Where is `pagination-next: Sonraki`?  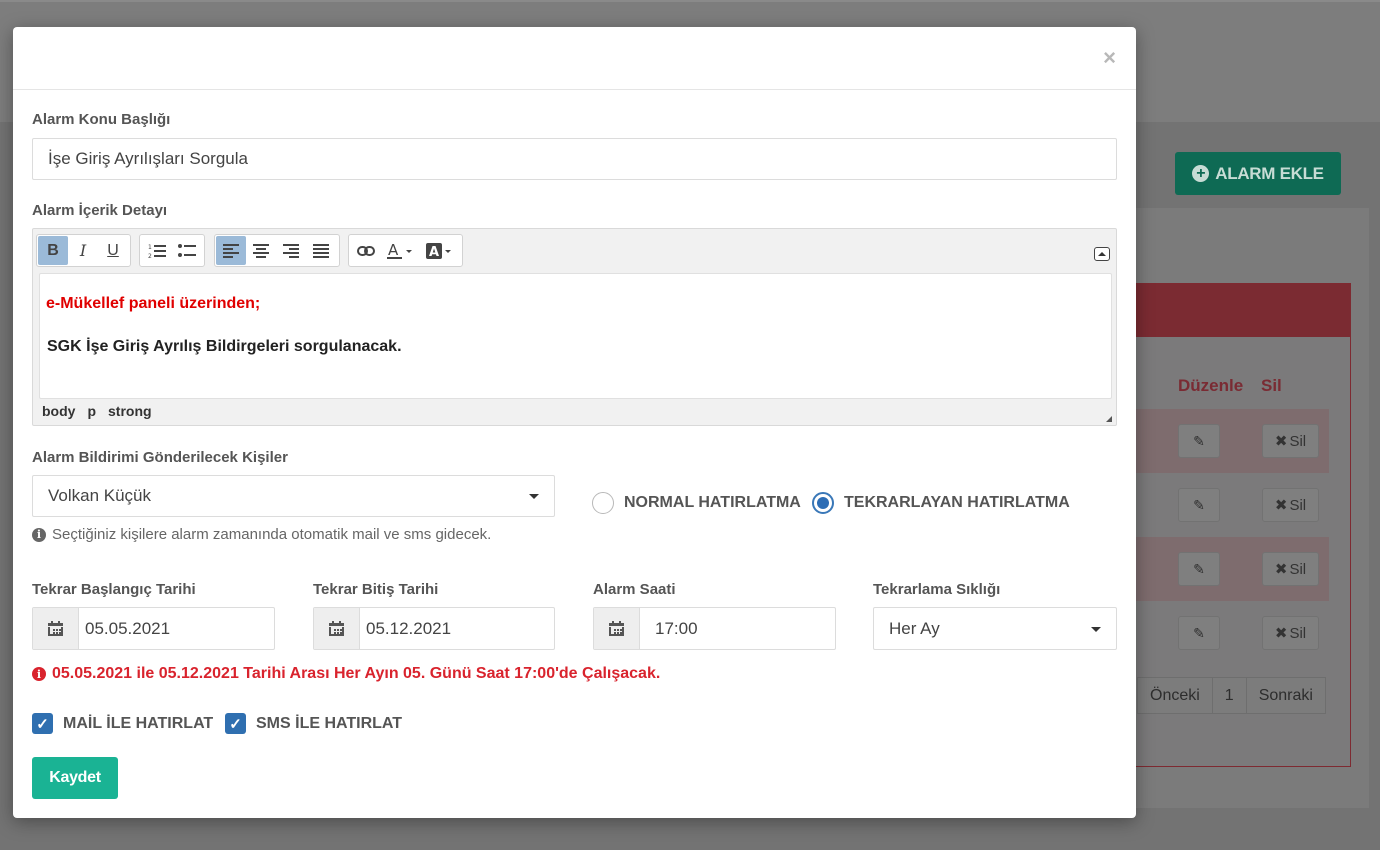 pagination-next: Sonraki is located at coordinates (1285, 695).